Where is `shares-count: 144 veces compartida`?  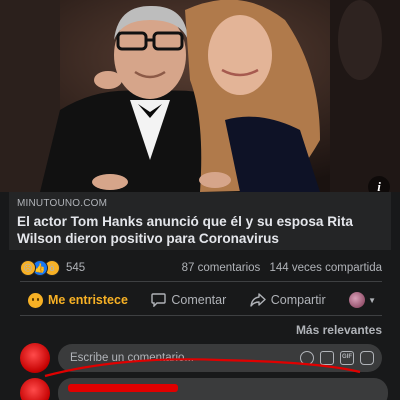 shares-count: 144 veces compartida is located at coordinates (325, 268).